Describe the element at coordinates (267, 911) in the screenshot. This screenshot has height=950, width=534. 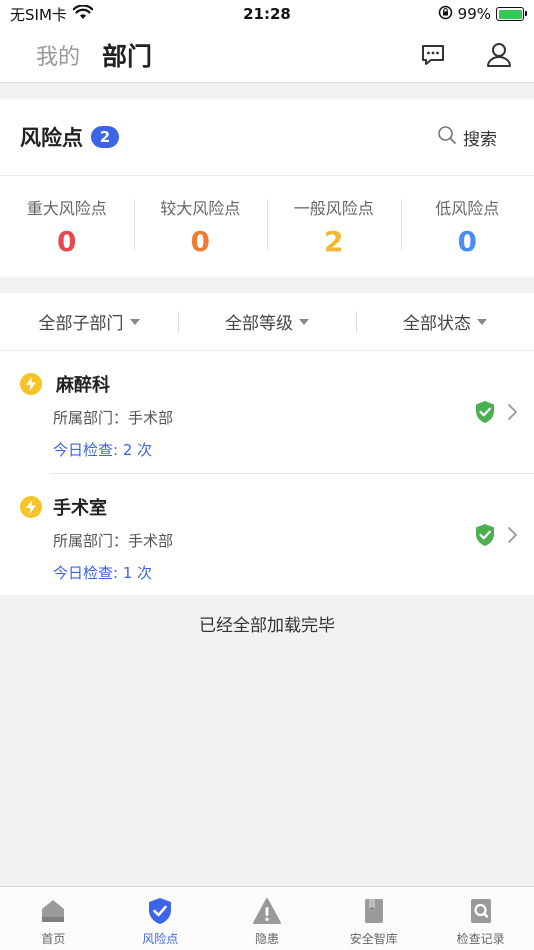
I see `warning-icon` at that location.